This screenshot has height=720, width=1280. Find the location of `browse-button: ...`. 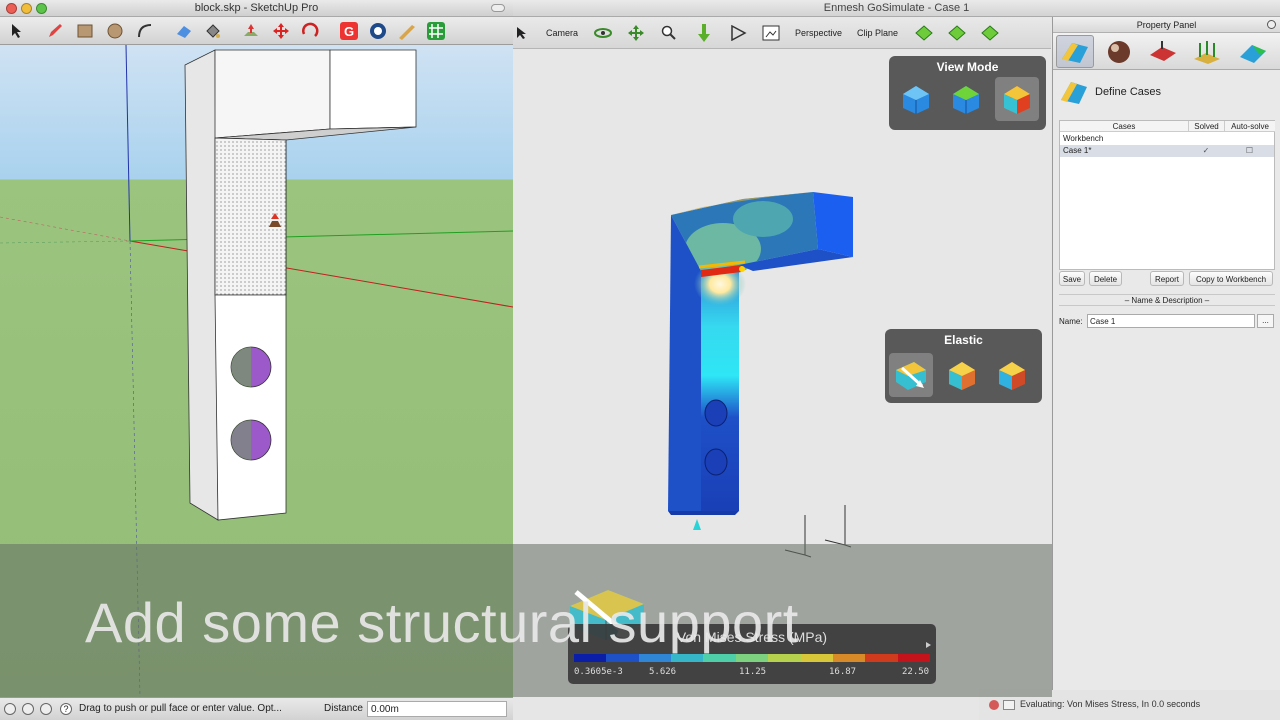

browse-button: ... is located at coordinates (1265, 321).